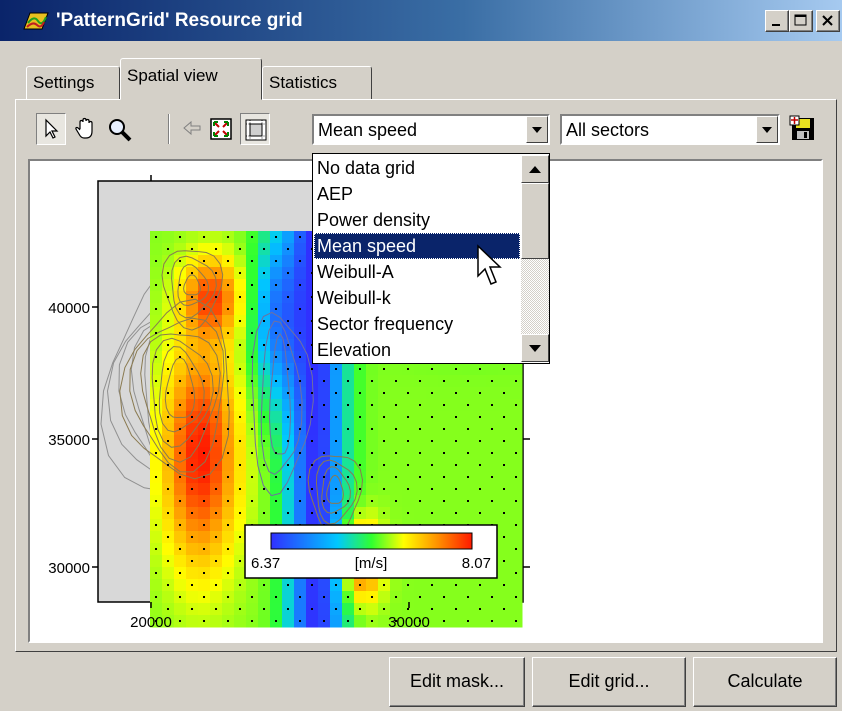  I want to click on minimize-button, so click(777, 21).